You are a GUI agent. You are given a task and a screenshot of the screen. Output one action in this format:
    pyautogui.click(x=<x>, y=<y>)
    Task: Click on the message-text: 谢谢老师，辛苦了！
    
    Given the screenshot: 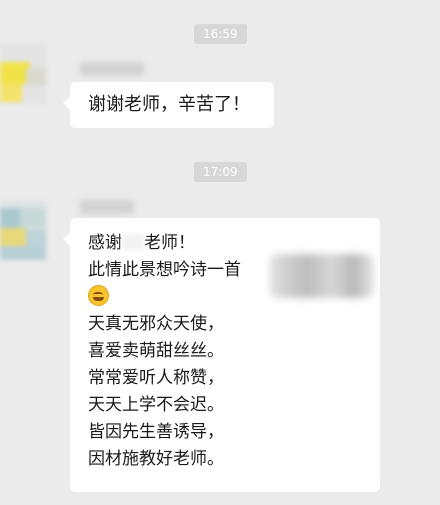 What is the action you would take?
    pyautogui.click(x=169, y=104)
    